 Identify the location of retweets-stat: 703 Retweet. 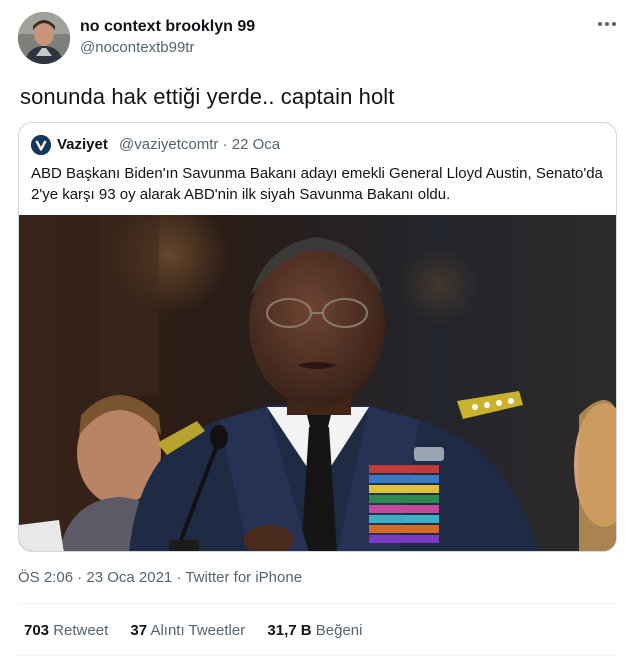
(66, 630).